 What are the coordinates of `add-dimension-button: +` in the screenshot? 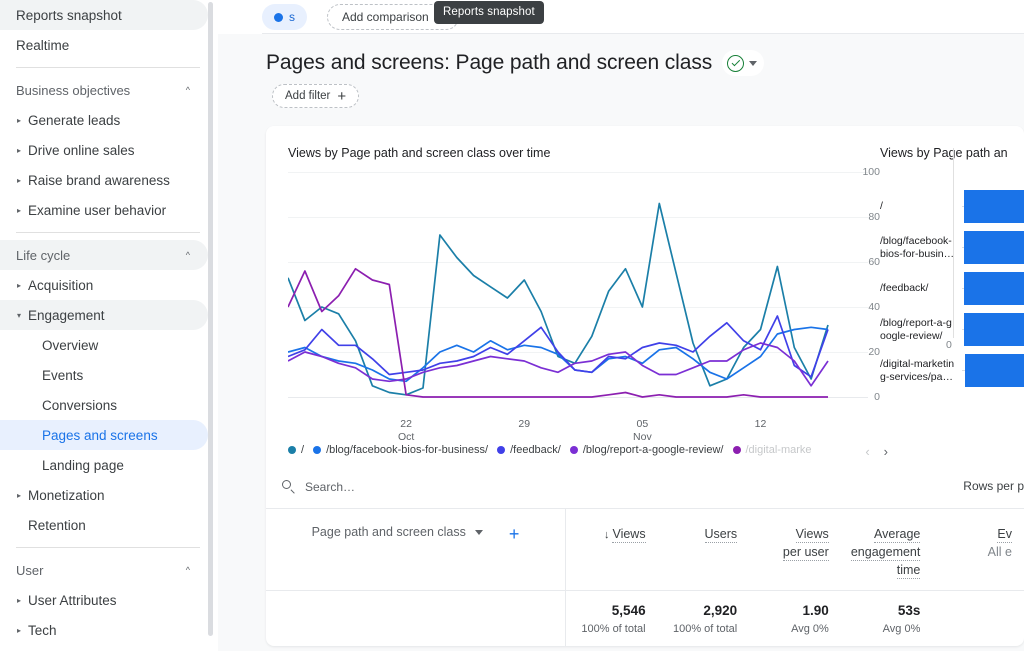 It's located at (514, 534).